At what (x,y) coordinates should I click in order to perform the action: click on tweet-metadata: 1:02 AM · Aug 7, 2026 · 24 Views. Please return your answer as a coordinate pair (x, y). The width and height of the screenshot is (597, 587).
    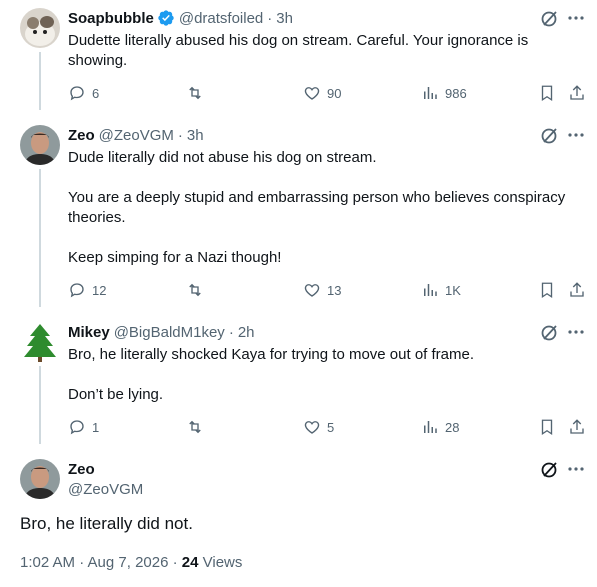
    Looking at the image, I should click on (131, 562).